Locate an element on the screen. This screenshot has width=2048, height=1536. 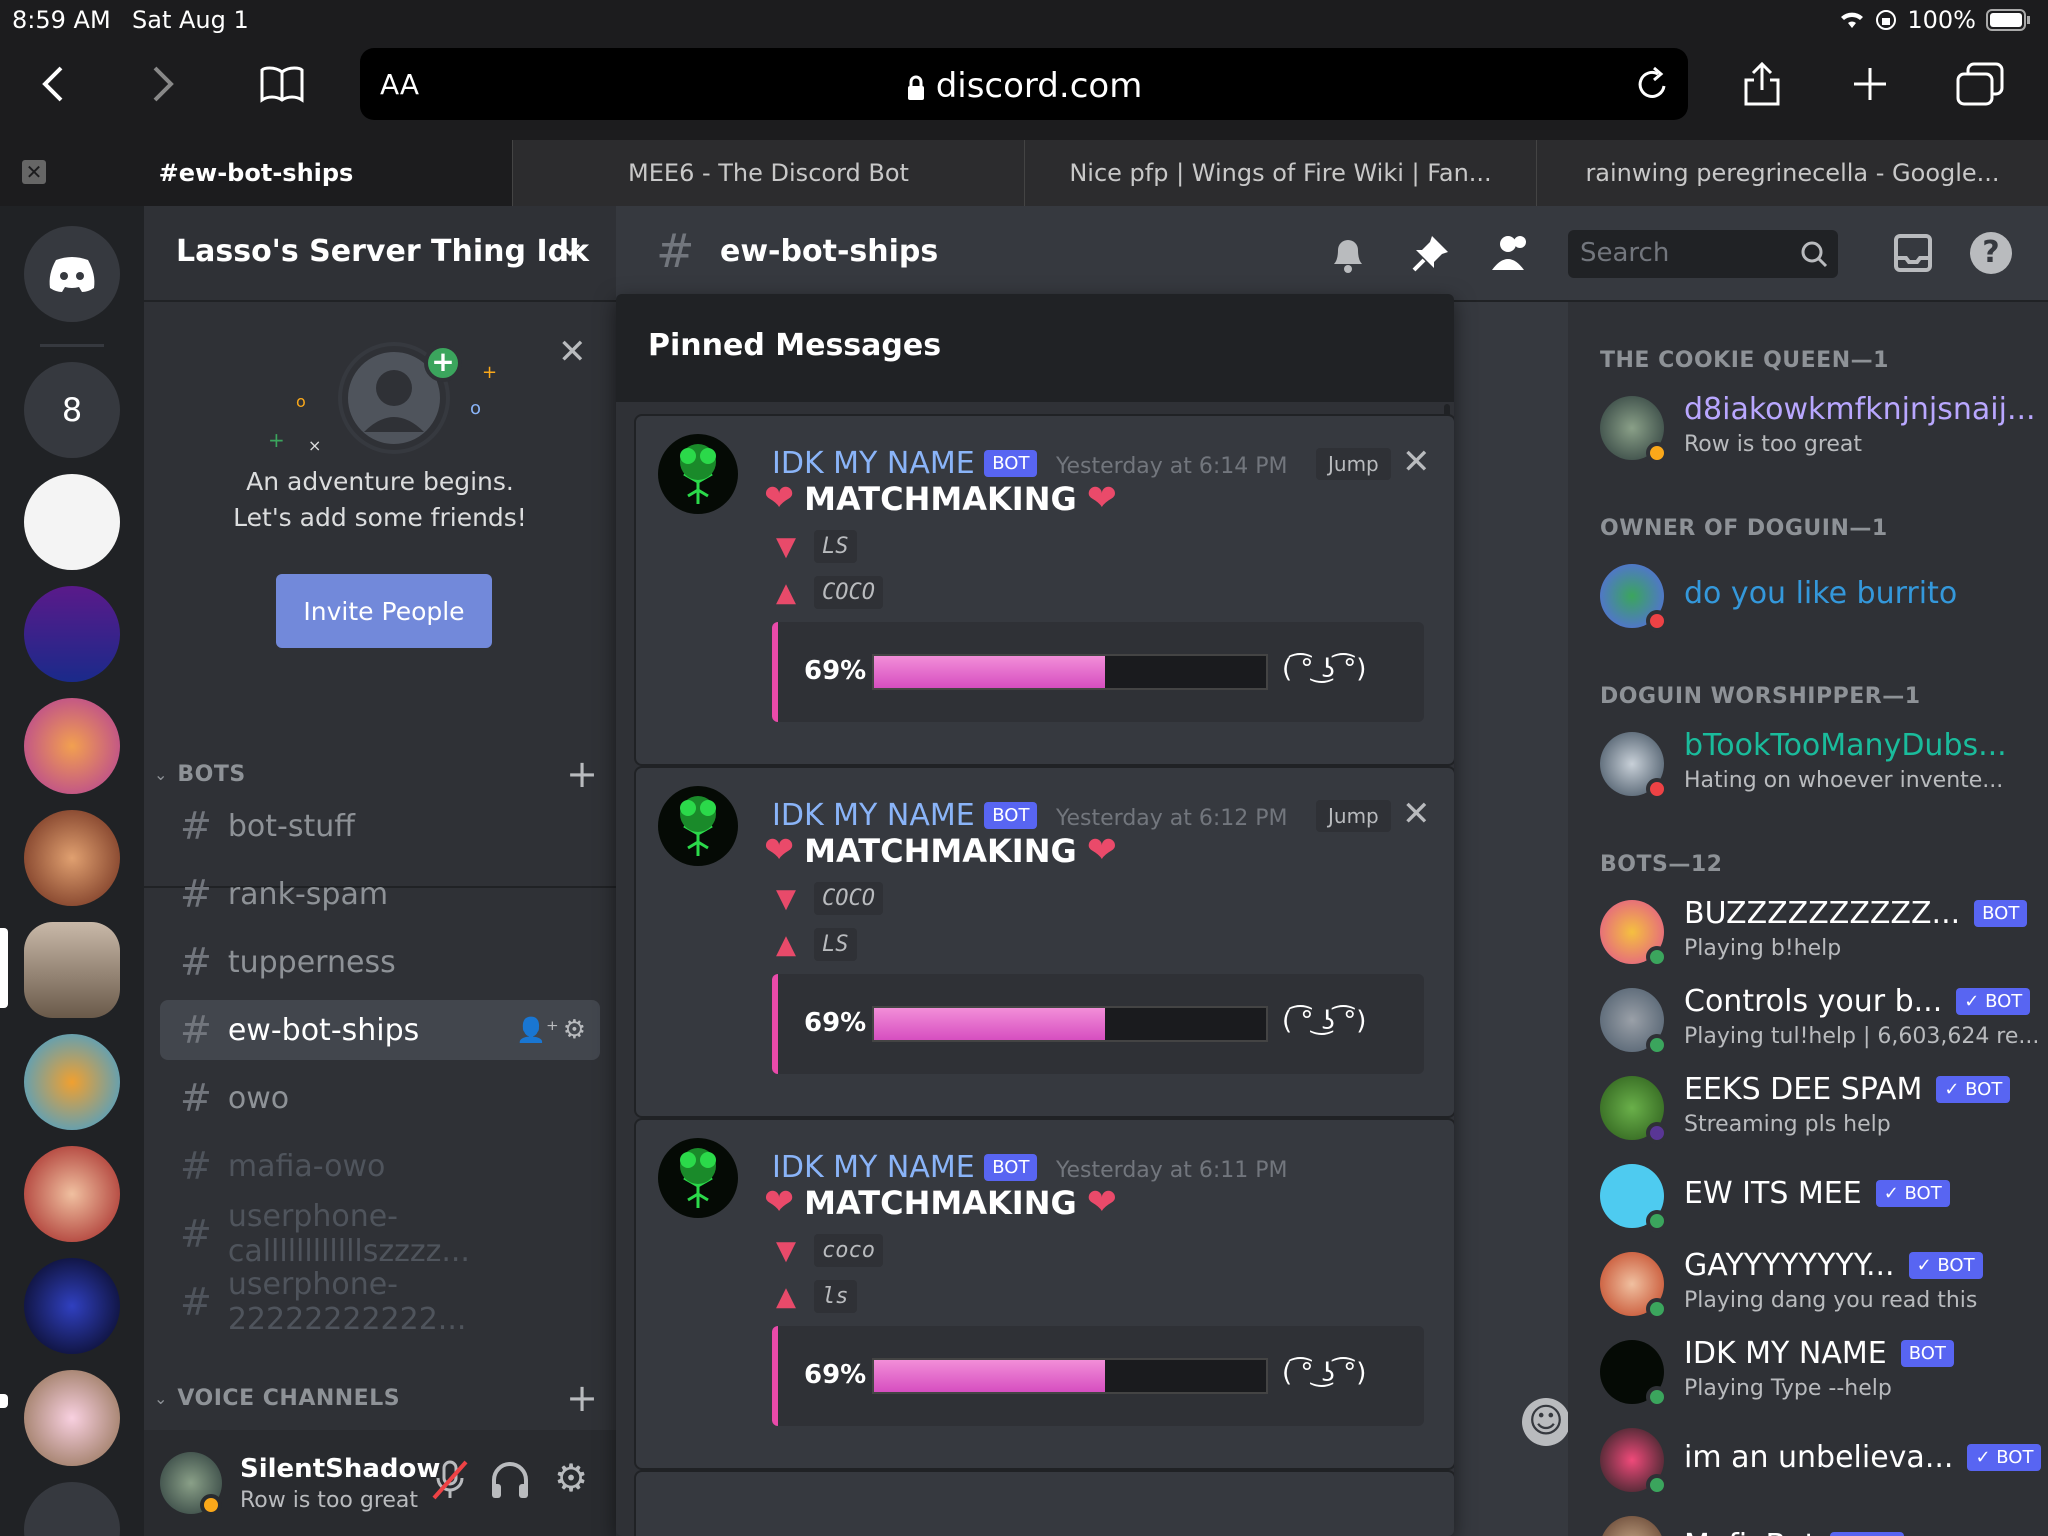
member-item: im an unbelieva... ✓ BOT is located at coordinates (1821, 1460).